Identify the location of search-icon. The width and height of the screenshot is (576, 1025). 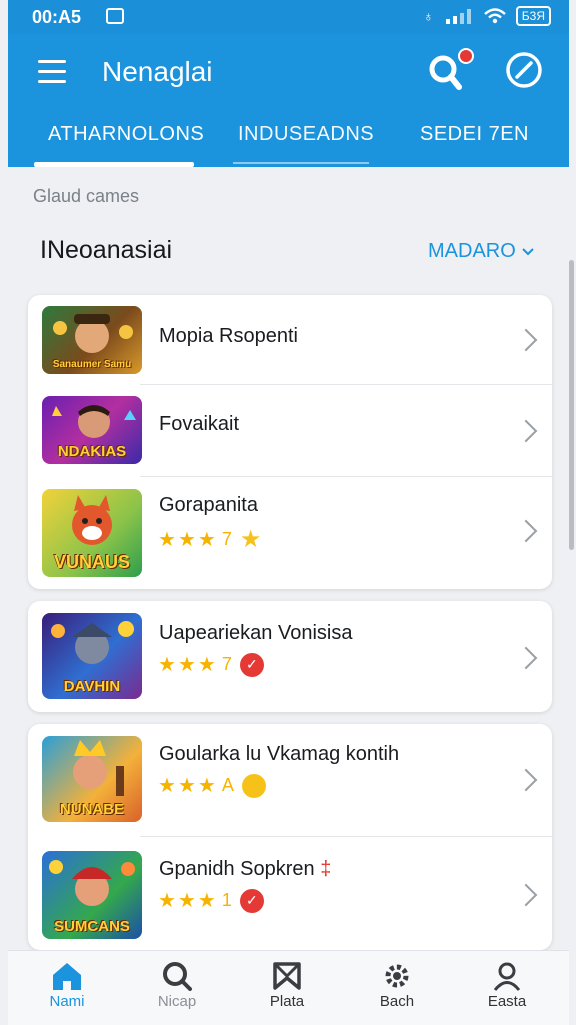
(177, 976).